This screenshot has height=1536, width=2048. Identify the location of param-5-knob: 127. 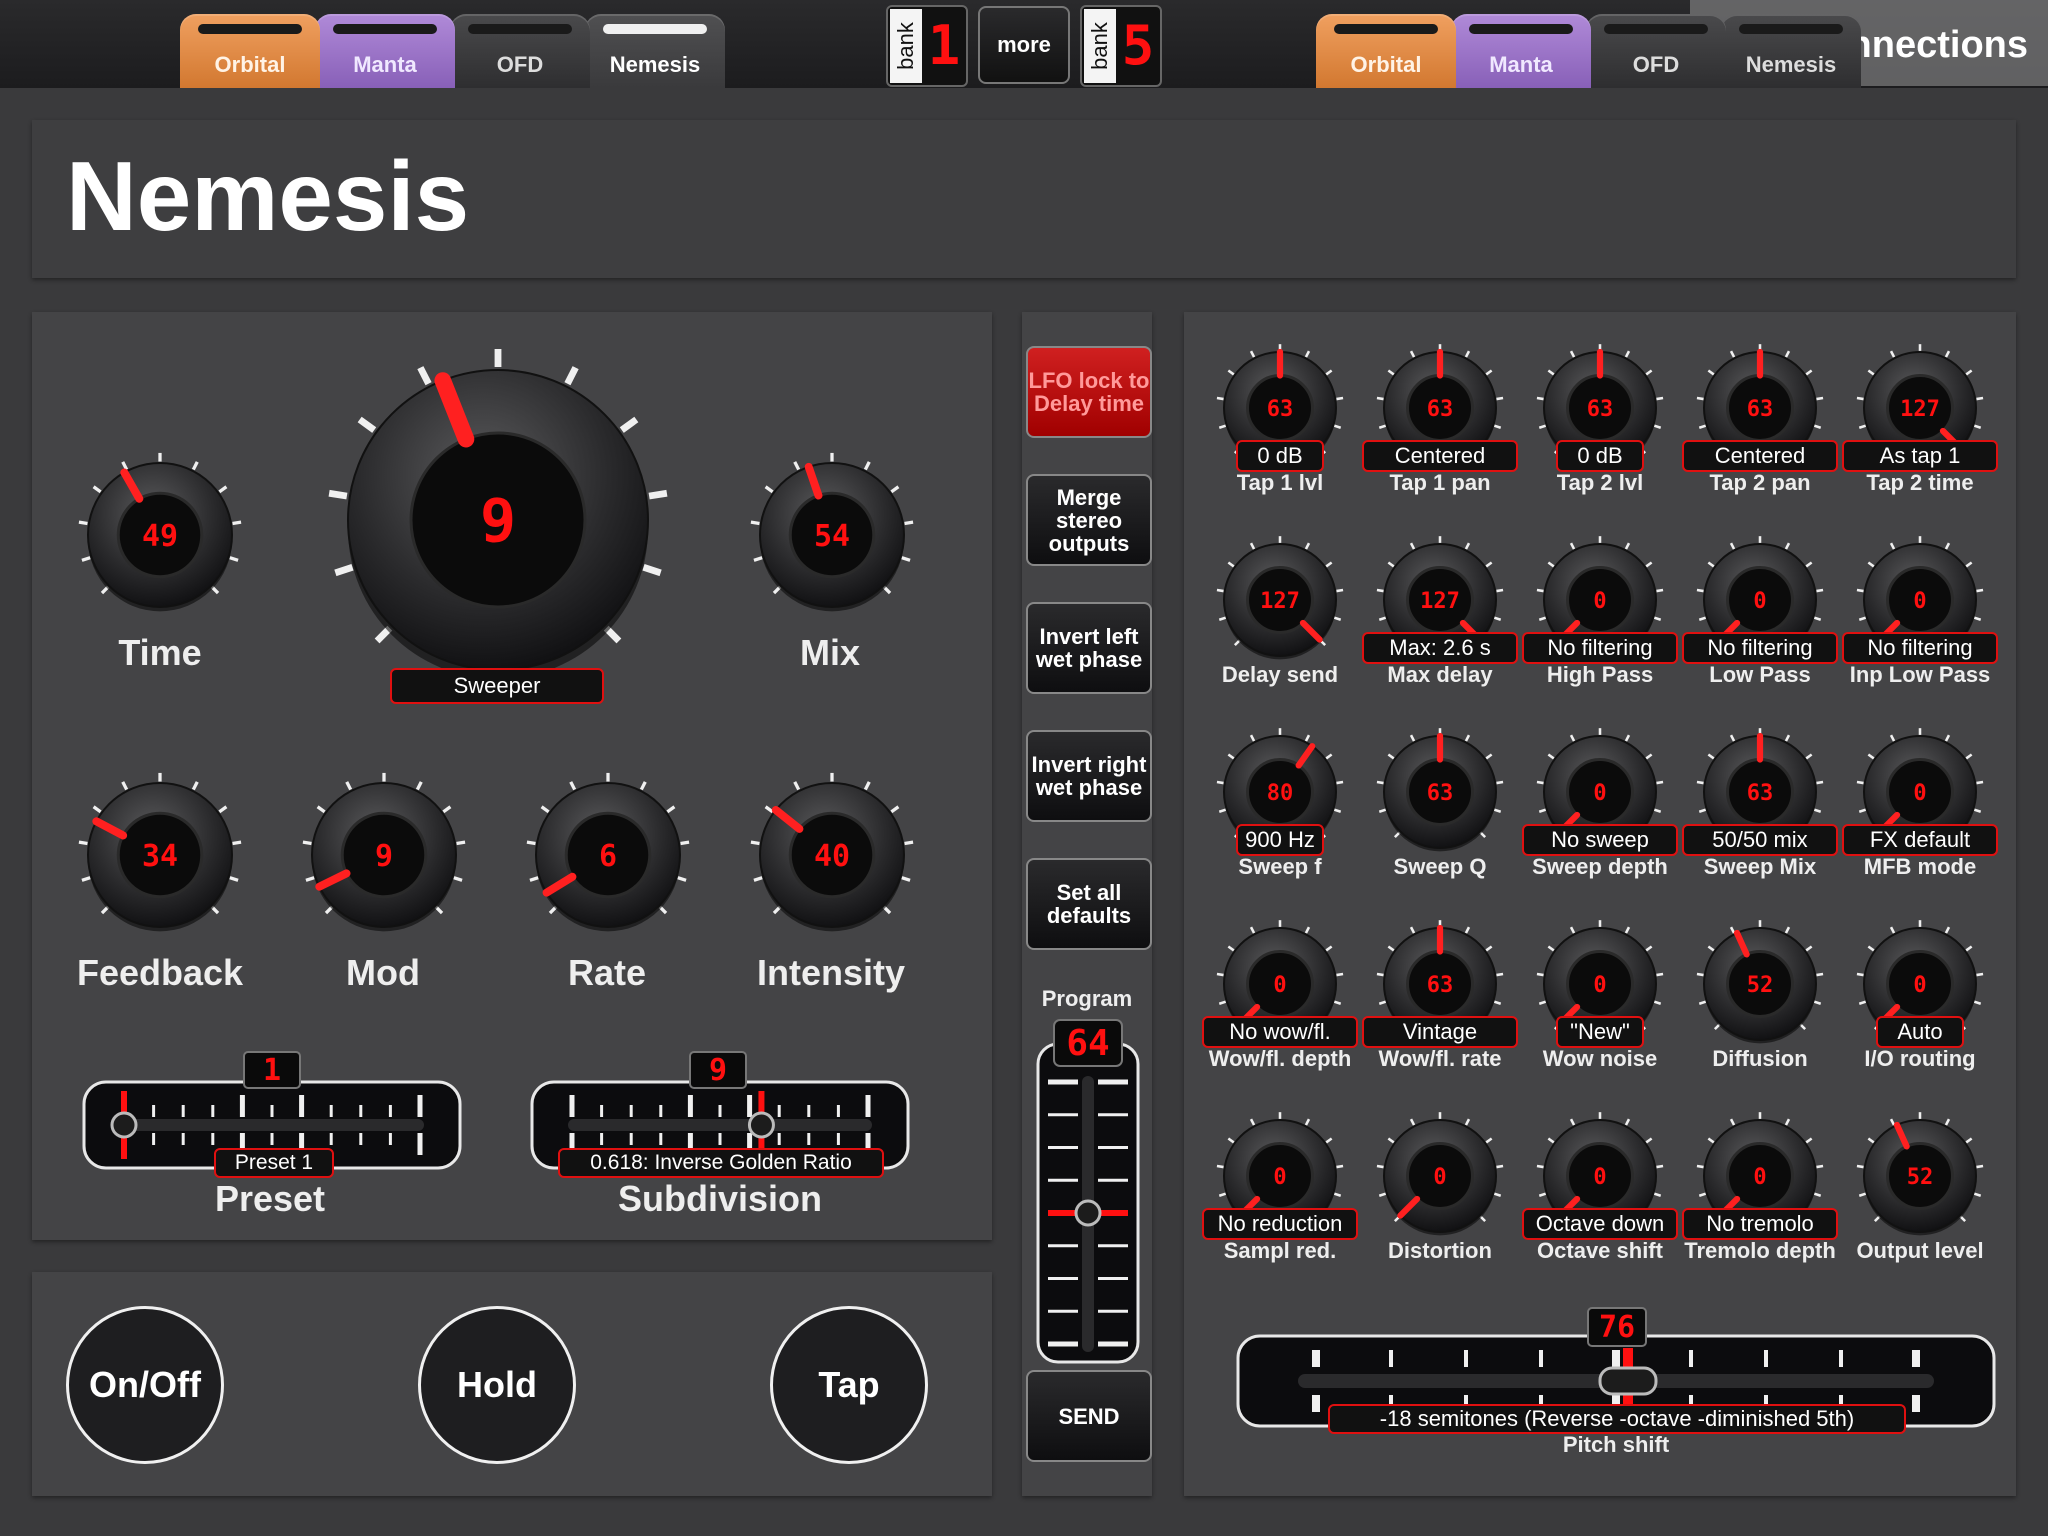
(1280, 598).